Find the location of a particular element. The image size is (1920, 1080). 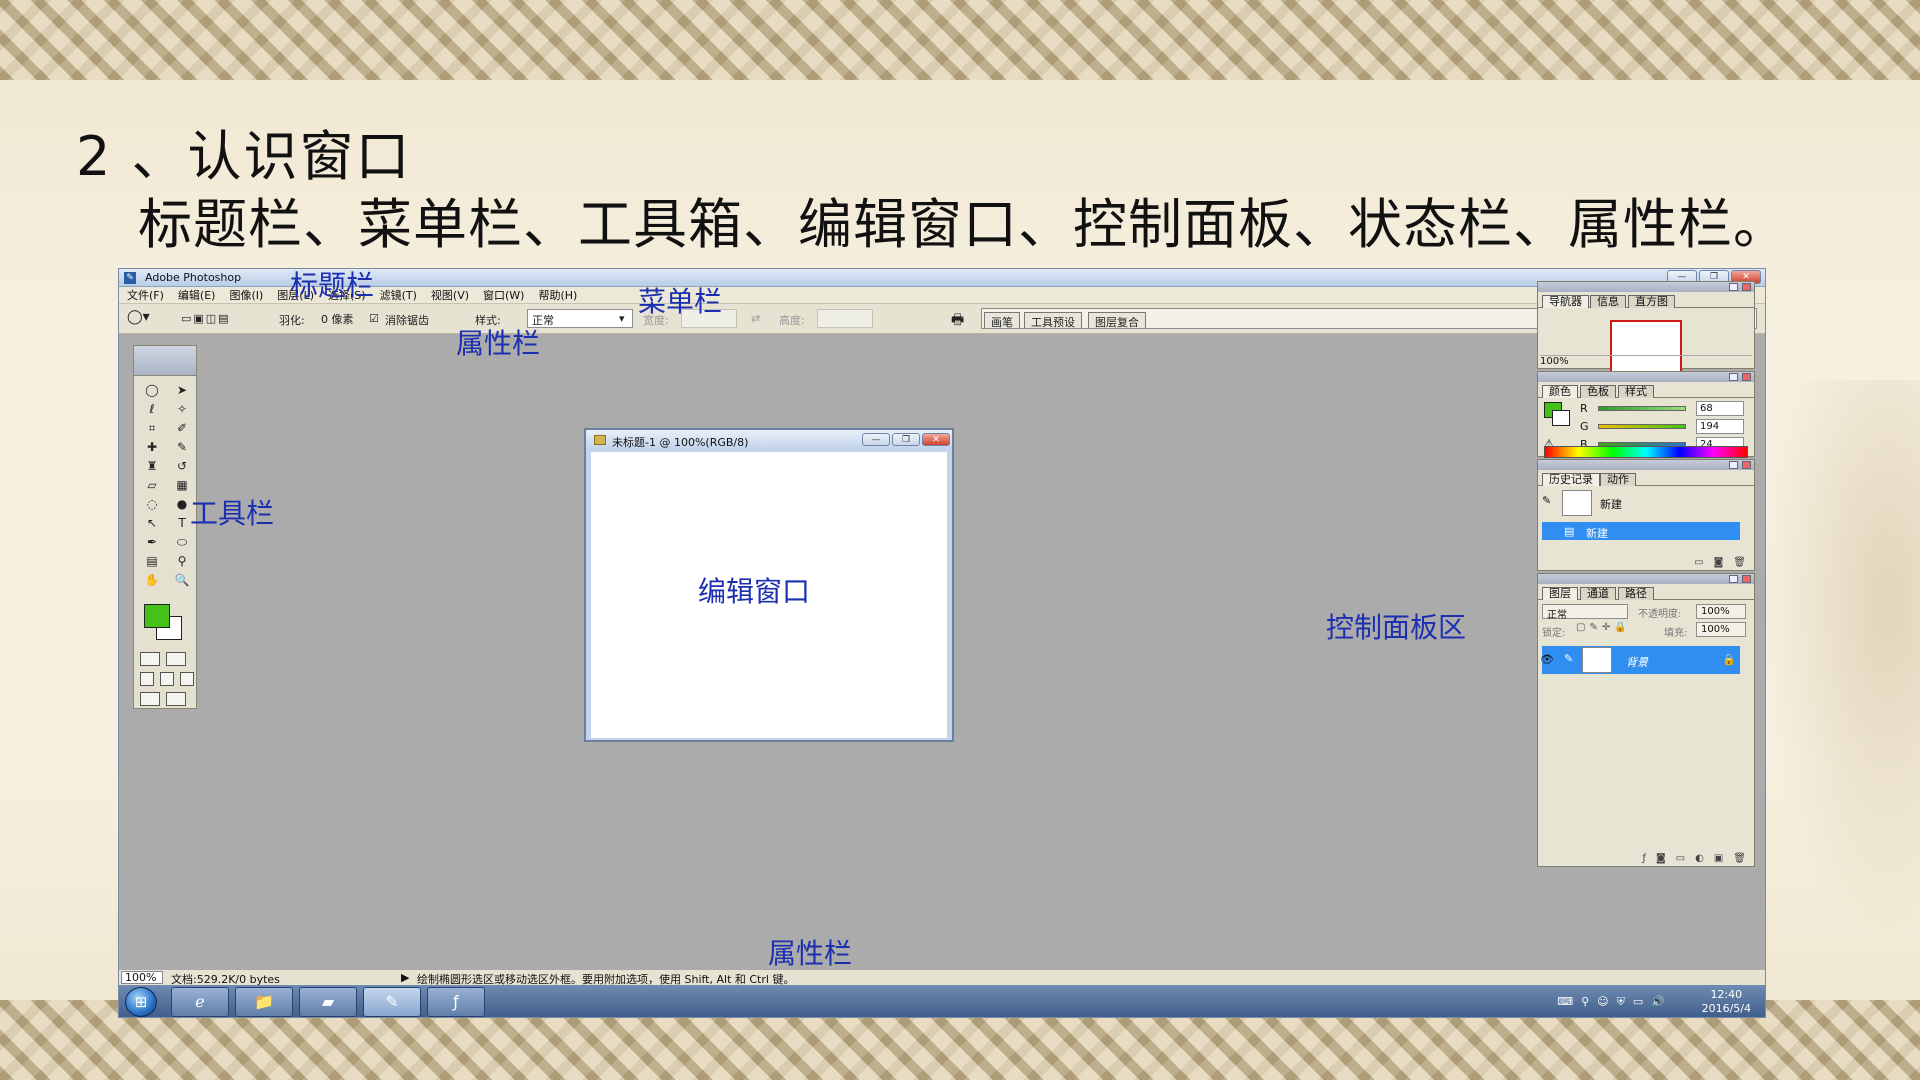

height-input is located at coordinates (845, 318).